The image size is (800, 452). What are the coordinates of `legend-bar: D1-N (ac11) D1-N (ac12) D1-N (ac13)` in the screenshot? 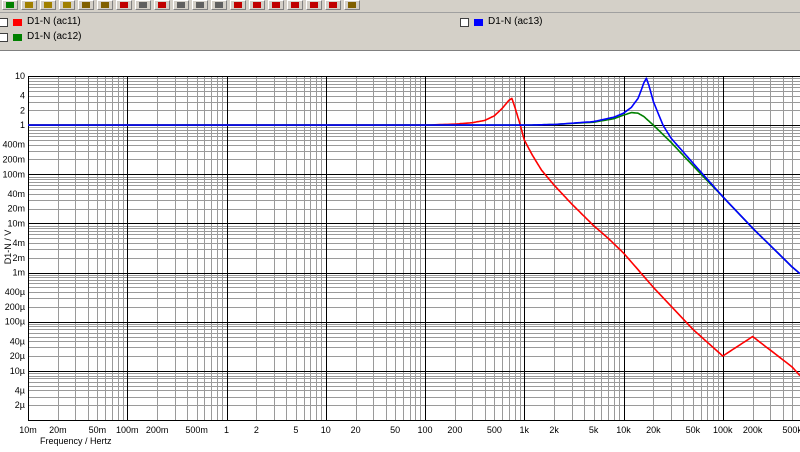 It's located at (400, 32).